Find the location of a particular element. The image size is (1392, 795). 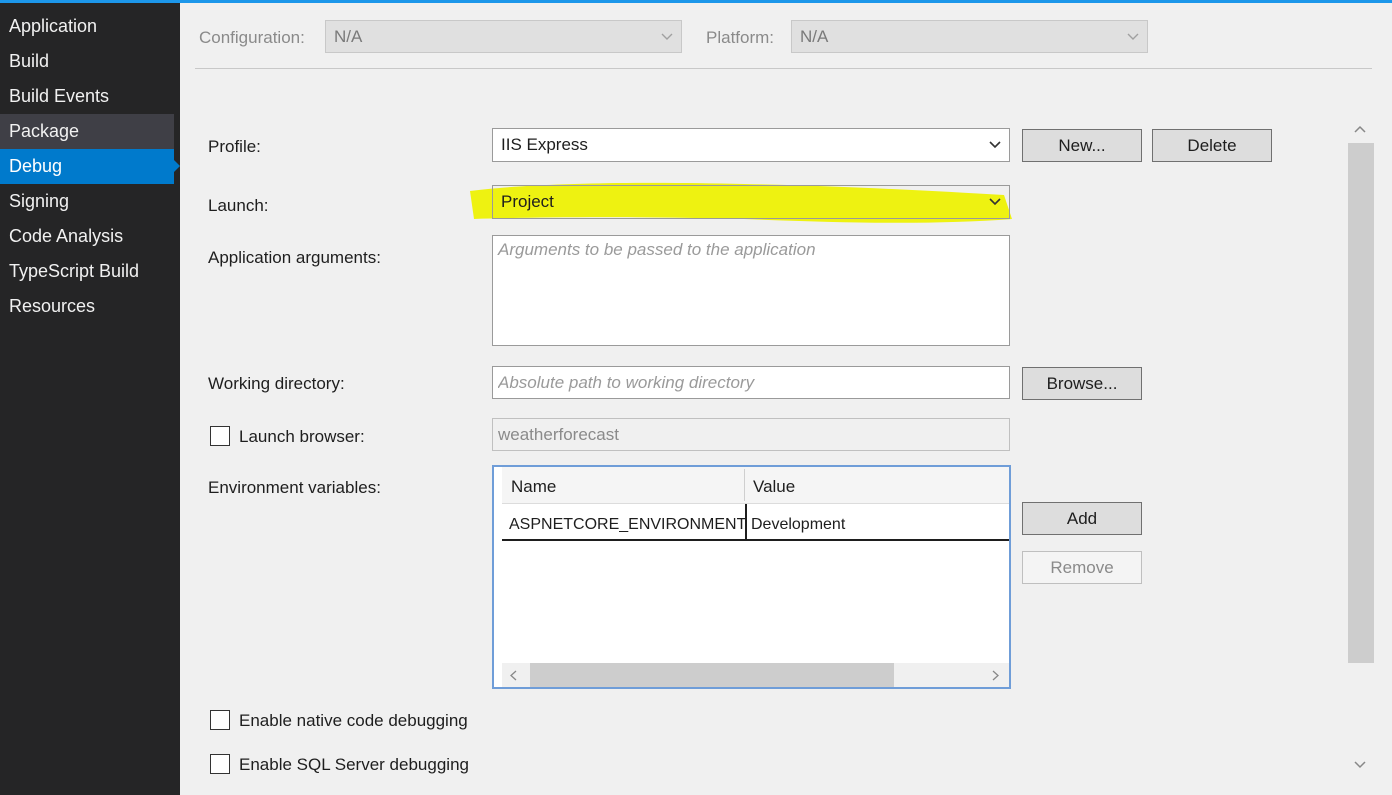

native-code-debugging-checkbox is located at coordinates (220, 720).